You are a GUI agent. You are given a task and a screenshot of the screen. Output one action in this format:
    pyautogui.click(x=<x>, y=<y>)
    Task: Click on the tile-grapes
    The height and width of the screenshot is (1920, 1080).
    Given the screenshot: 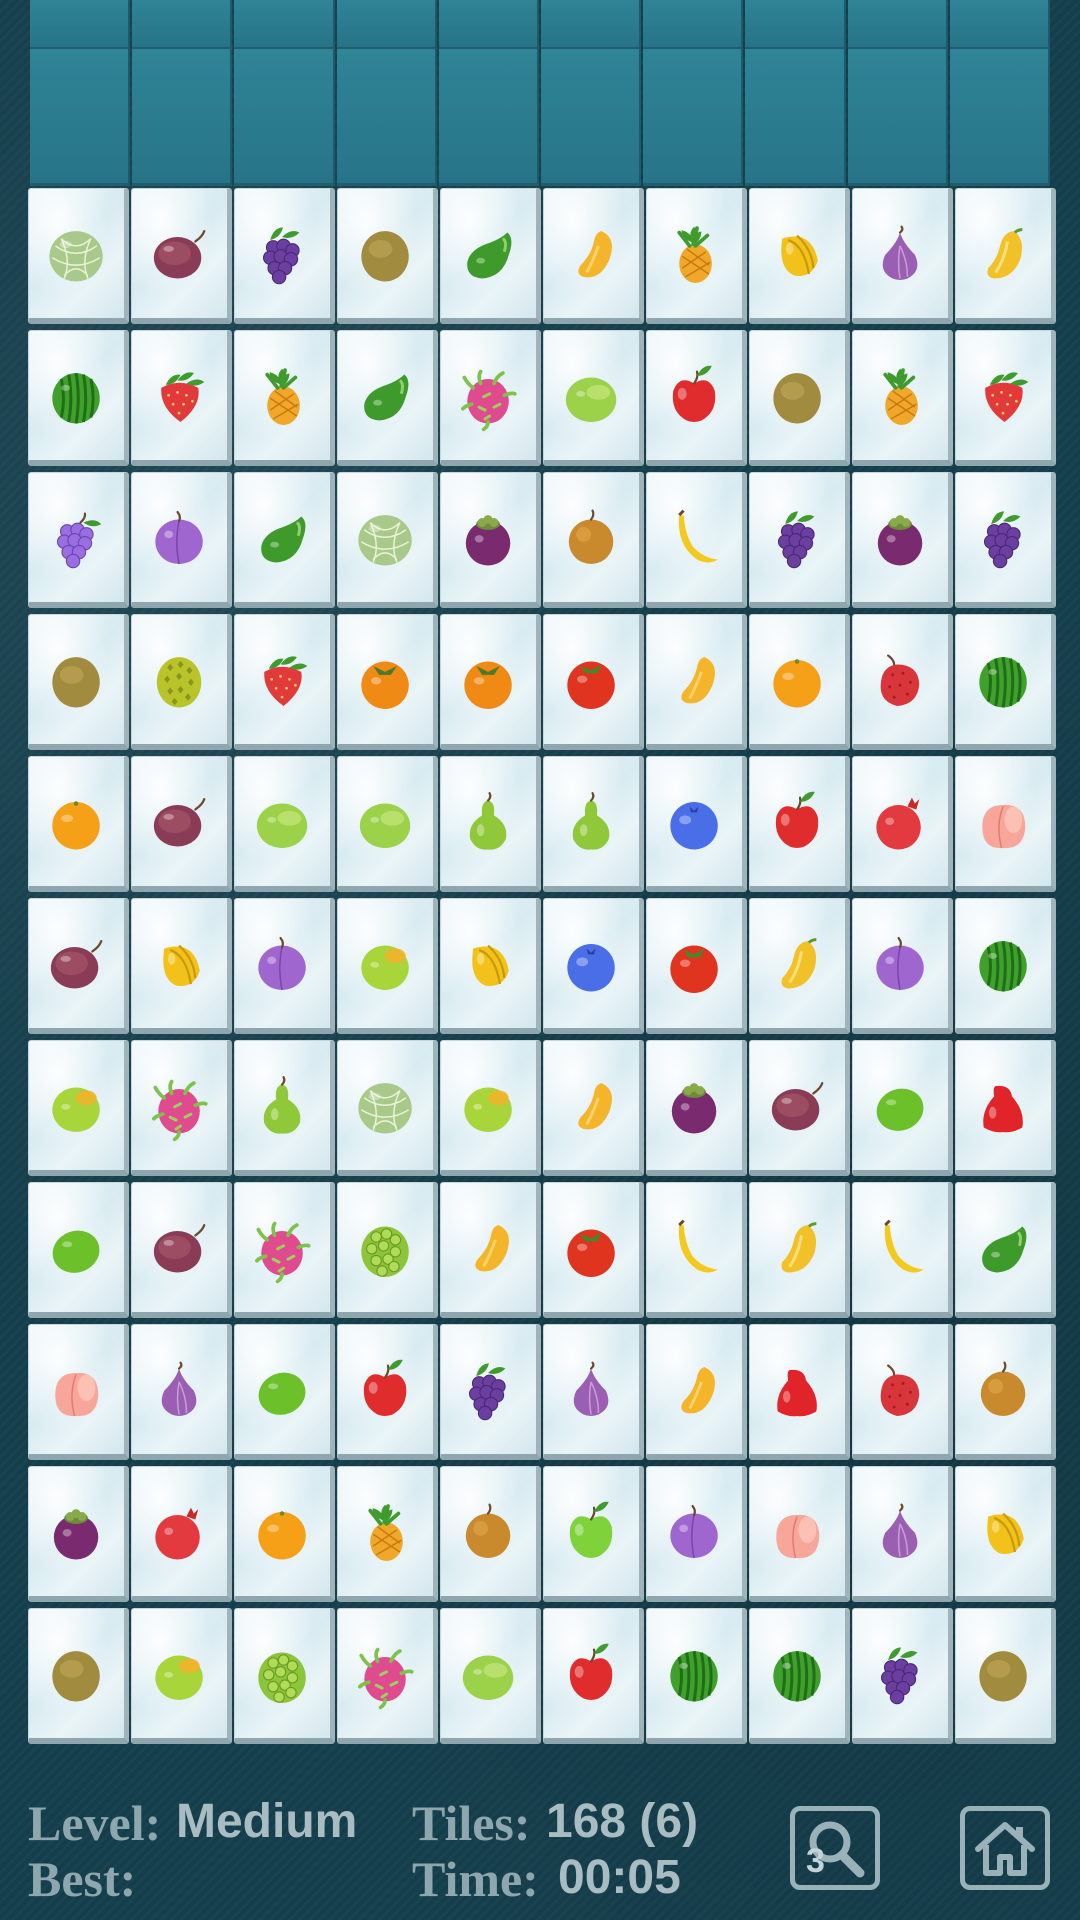 What is the action you would take?
    pyautogui.click(x=78, y=540)
    